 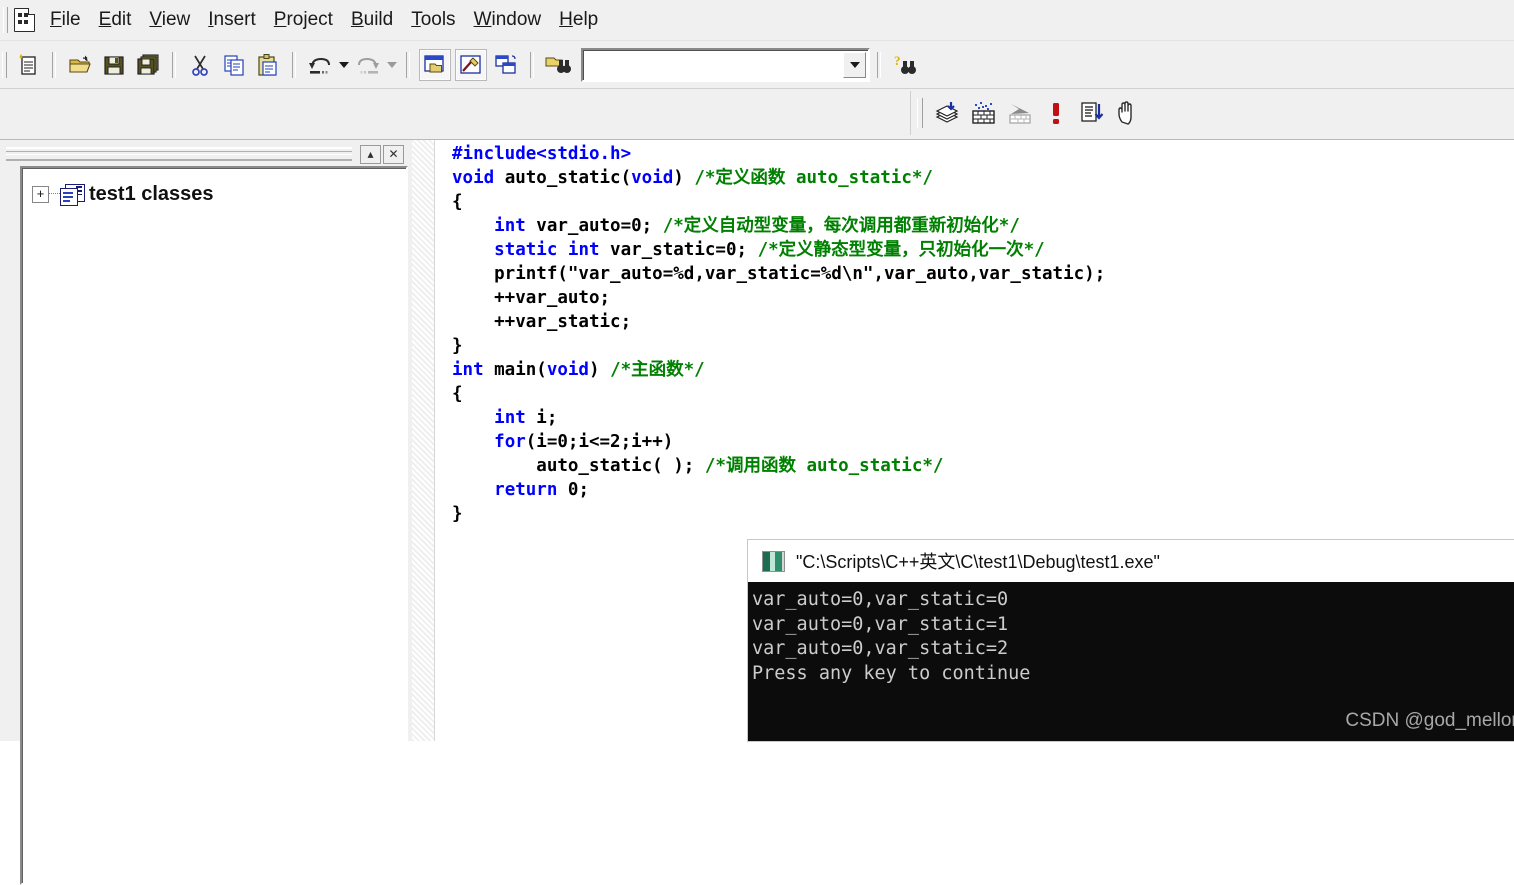 I want to click on code-token-pl: (i=0;i<=2;i++), so click(x=599, y=442).